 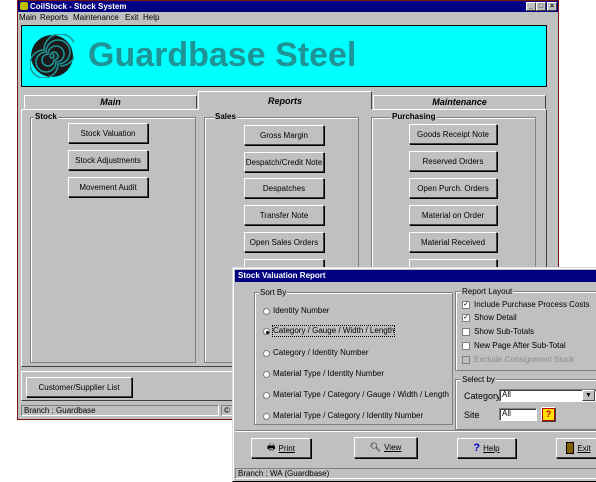 I want to click on company-banner: Guardbase Steel, so click(x=284, y=56).